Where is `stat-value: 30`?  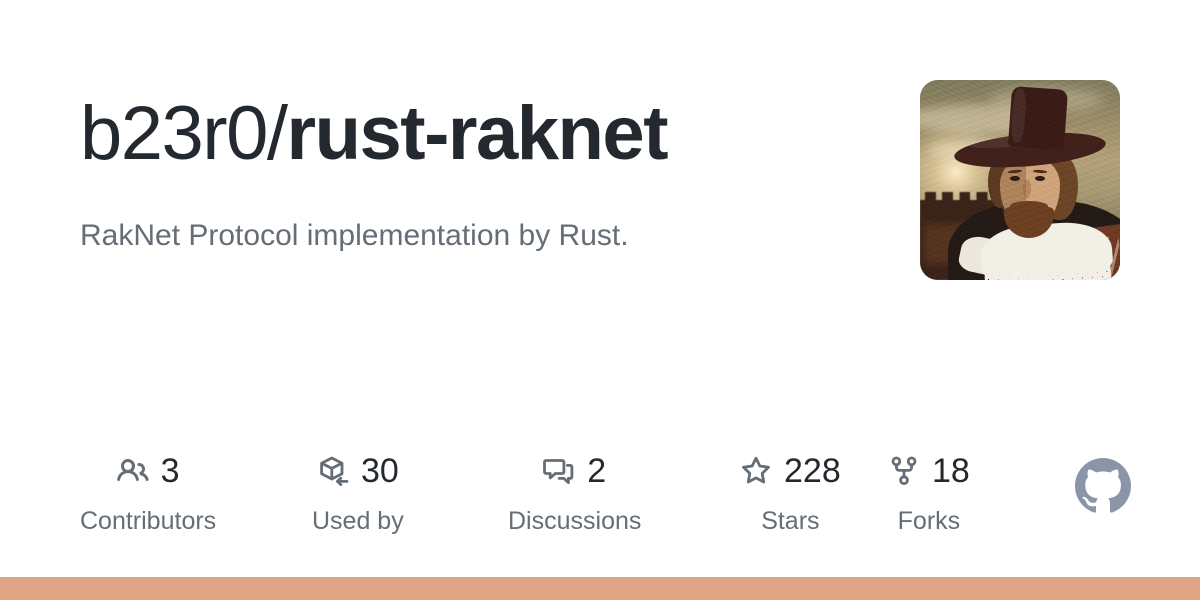 stat-value: 30 is located at coordinates (379, 471).